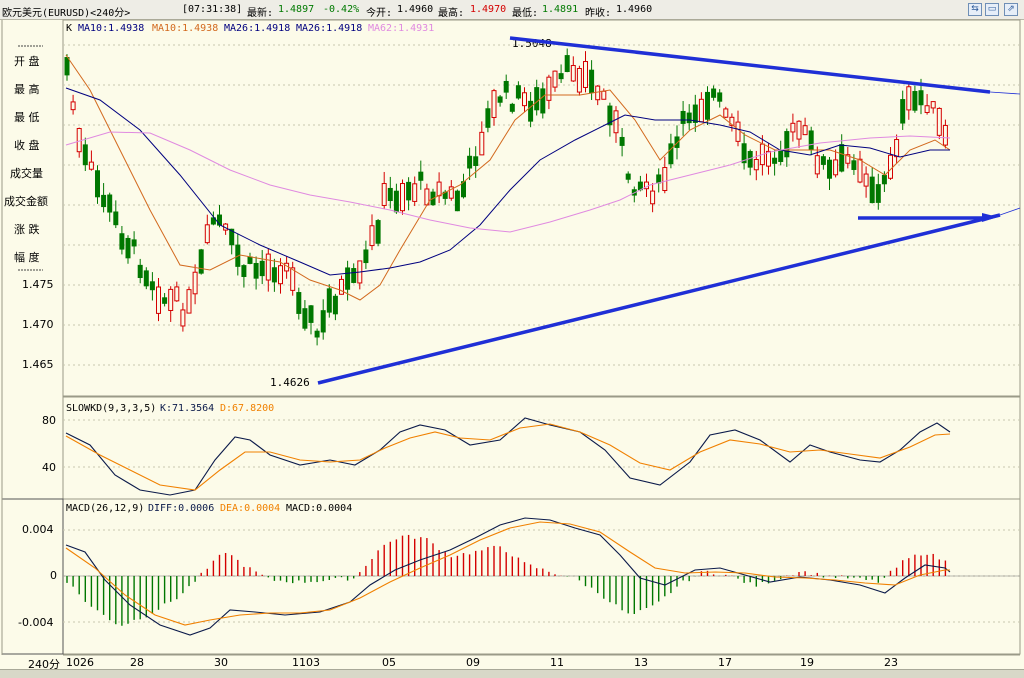 Image resolution: width=1024 pixels, height=678 pixels. What do you see at coordinates (508, 457) in the screenshot?
I see `kd-d-line` at bounding box center [508, 457].